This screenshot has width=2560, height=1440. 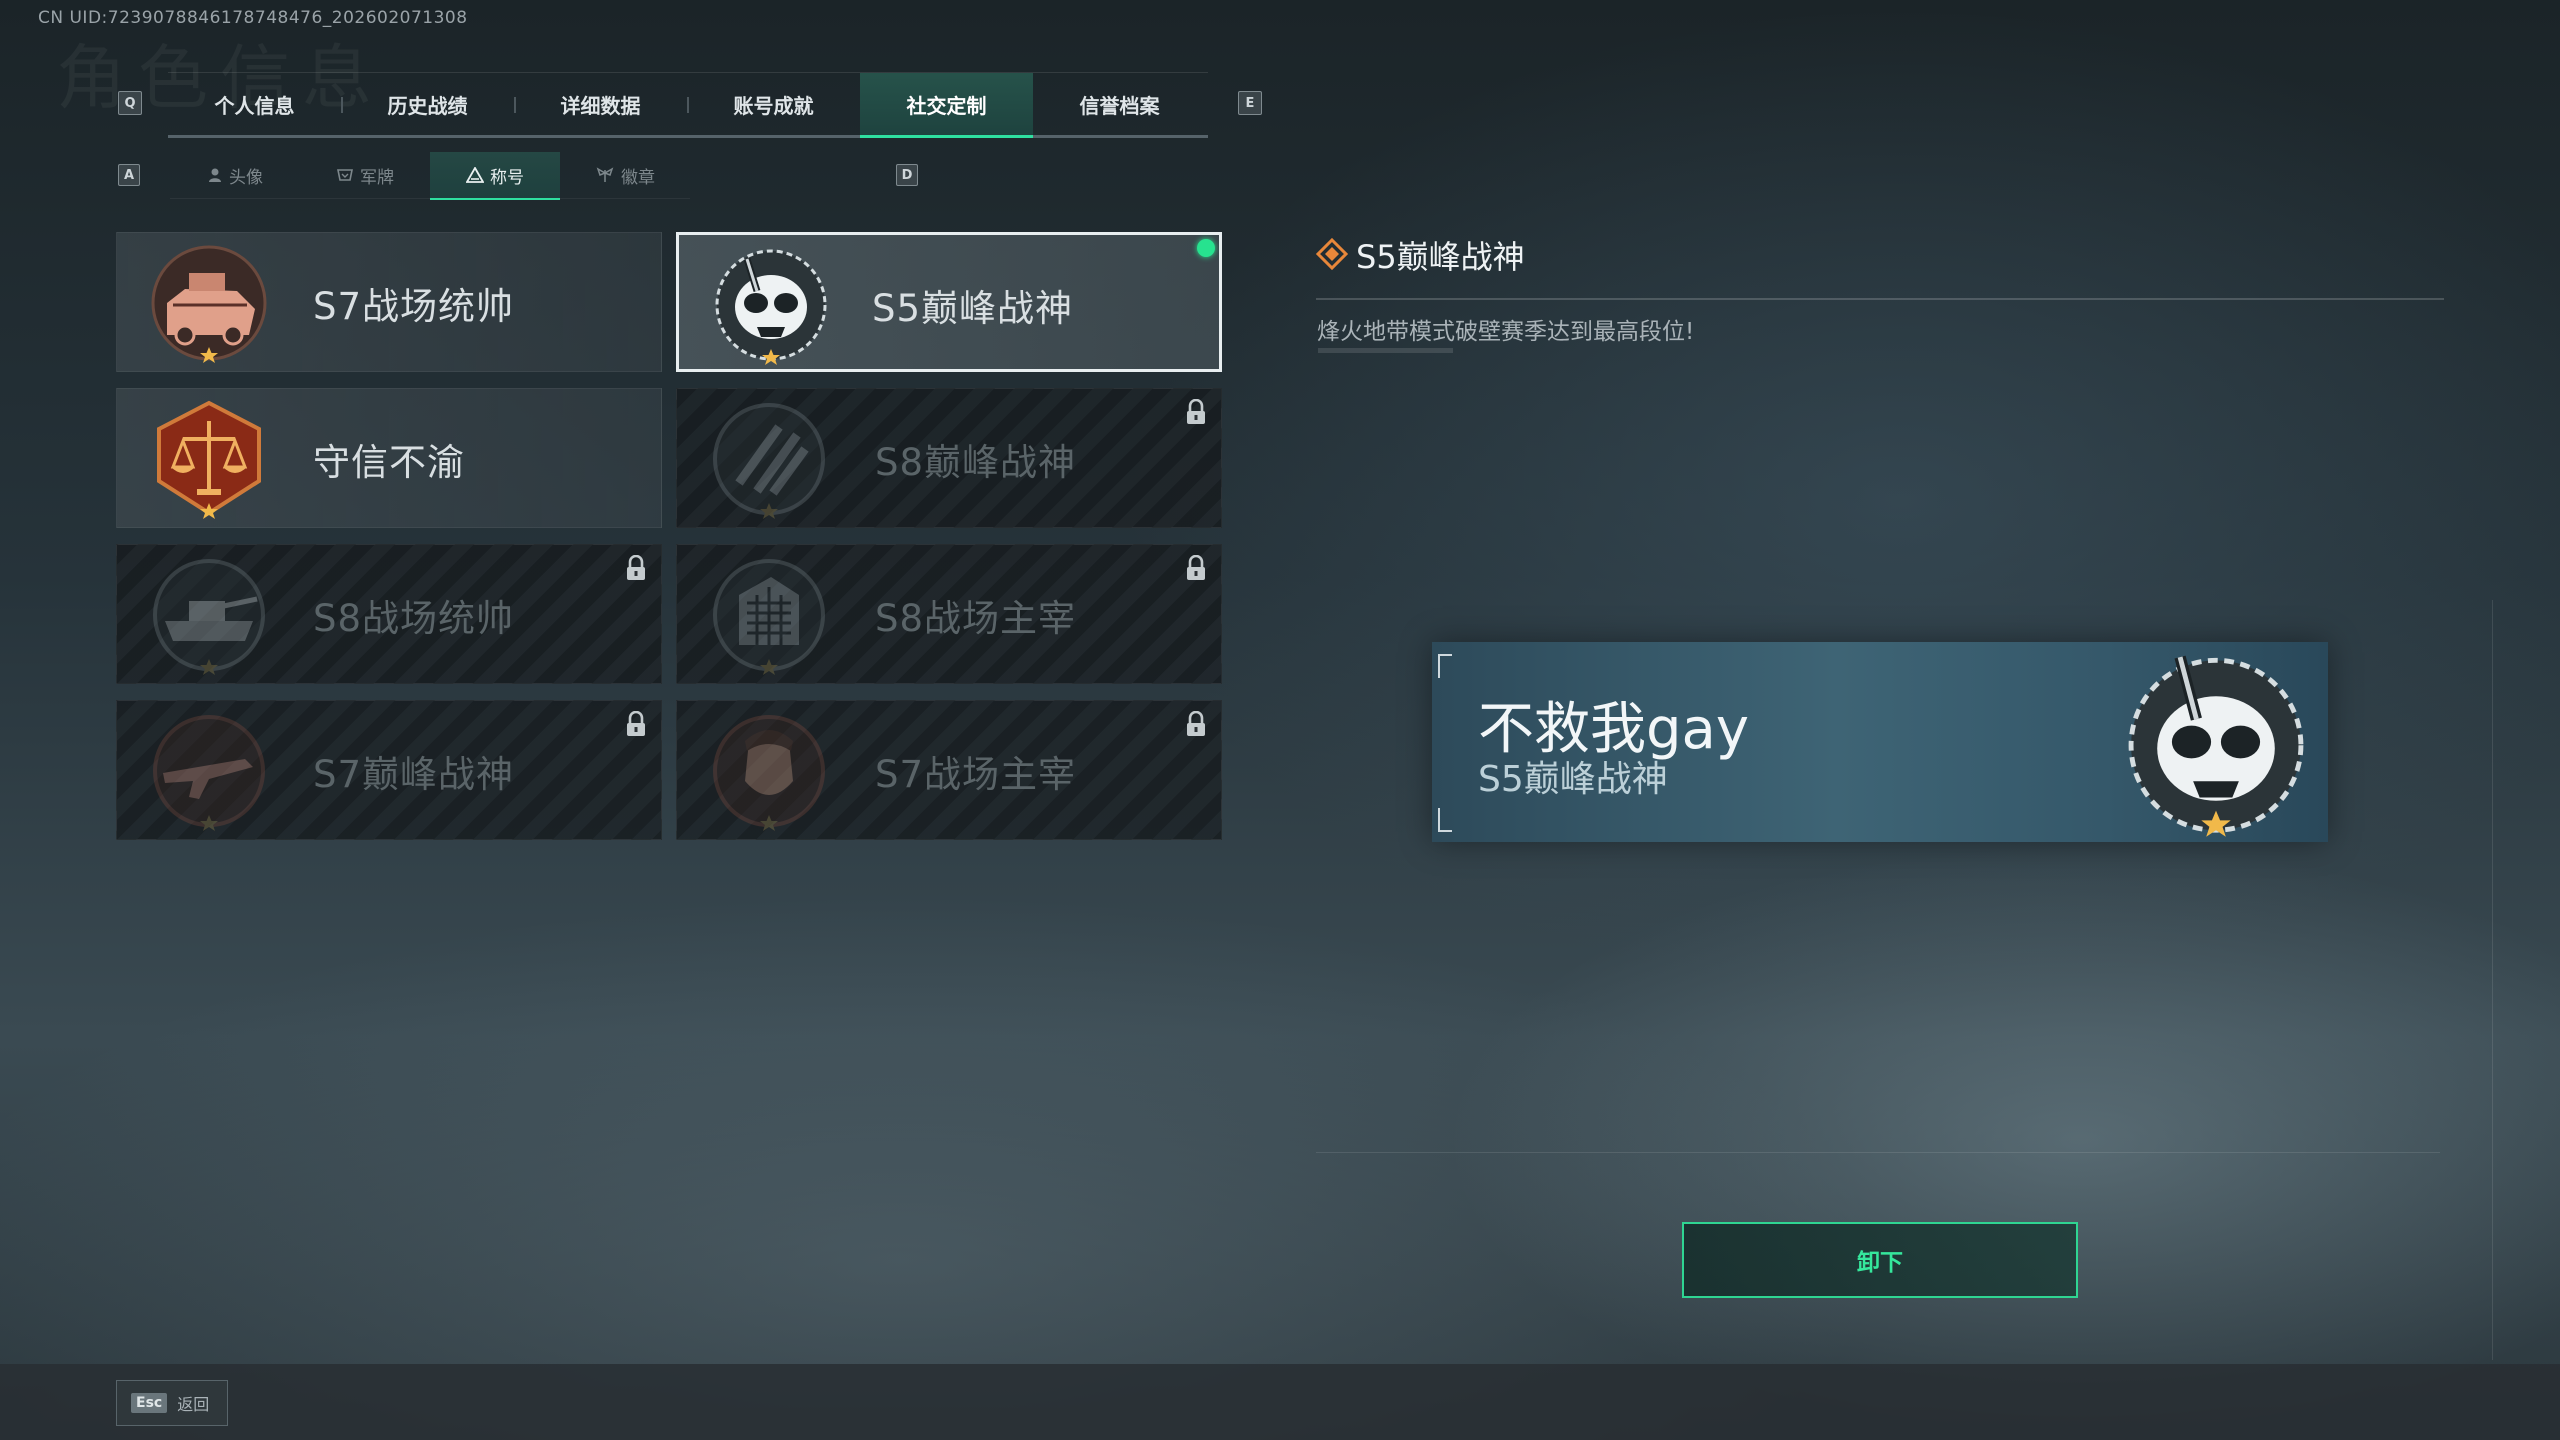 I want to click on title-name: S7巅峰战神, so click(x=414, y=774).